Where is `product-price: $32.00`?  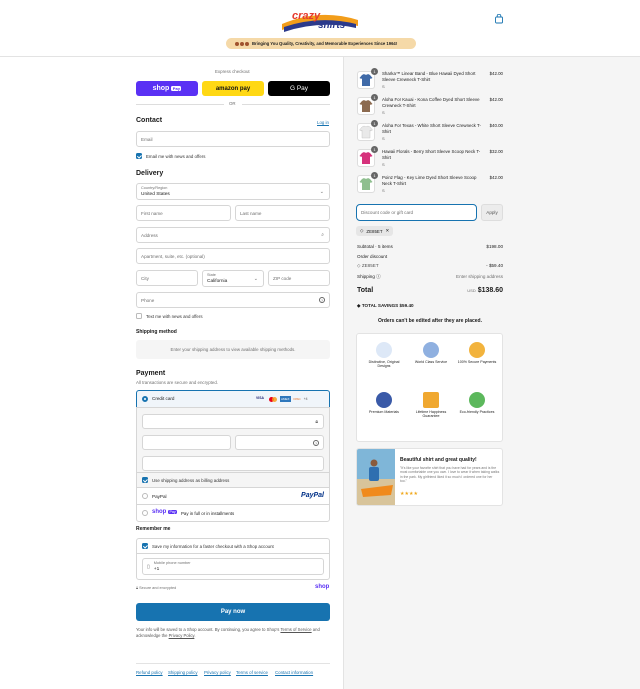
product-price: $32.00 is located at coordinates (496, 151).